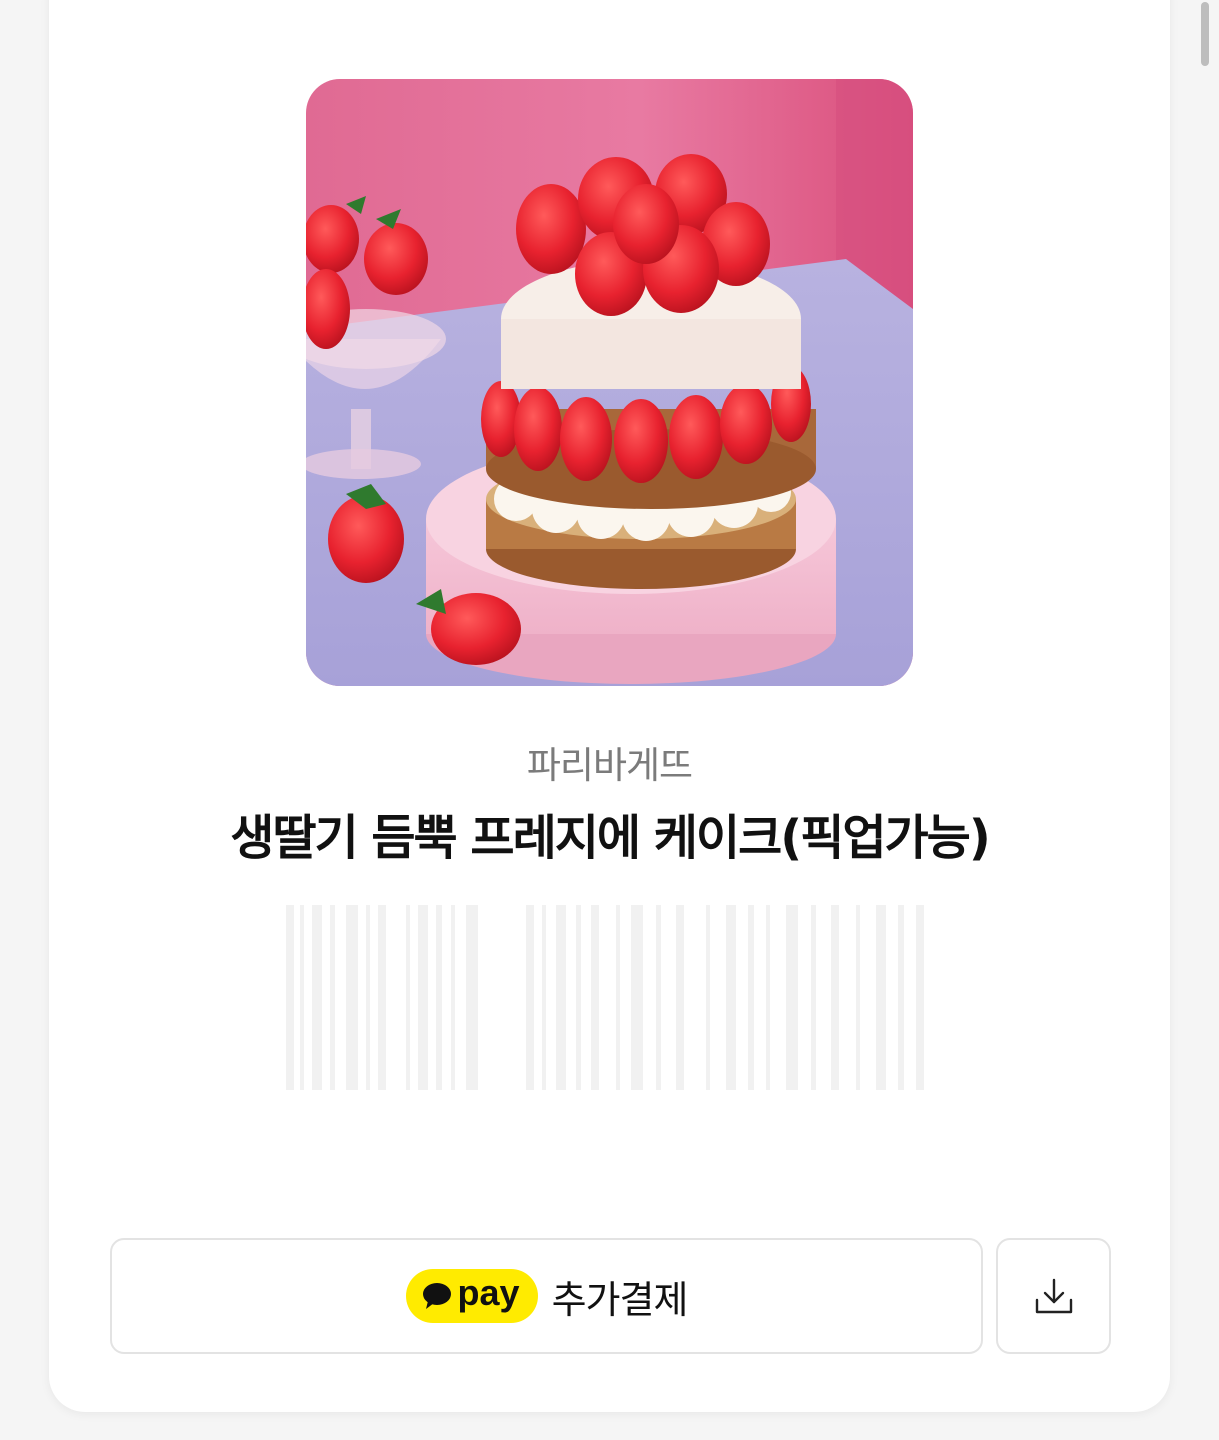 This screenshot has height=1440, width=1219. I want to click on scrollbar, so click(1205, 34).